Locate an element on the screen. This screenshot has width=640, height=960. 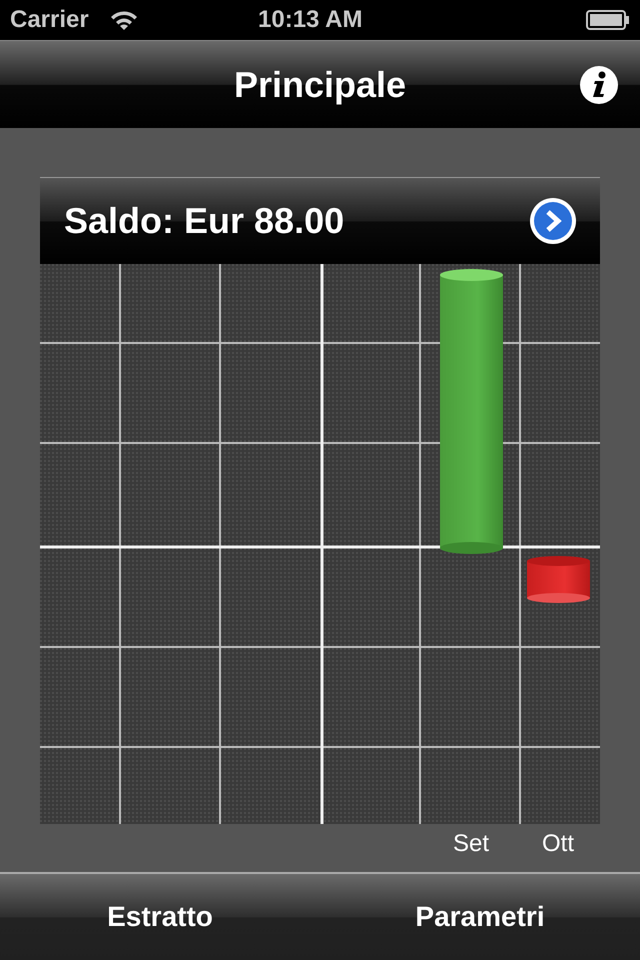
details-button is located at coordinates (553, 221).